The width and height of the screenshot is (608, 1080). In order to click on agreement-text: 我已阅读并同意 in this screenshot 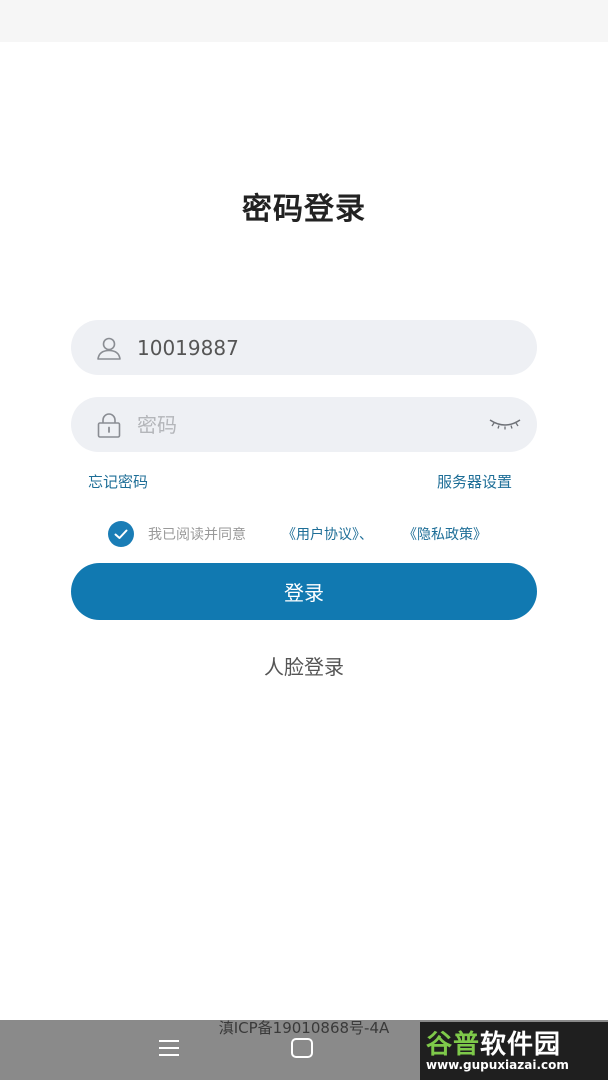, I will do `click(197, 535)`.